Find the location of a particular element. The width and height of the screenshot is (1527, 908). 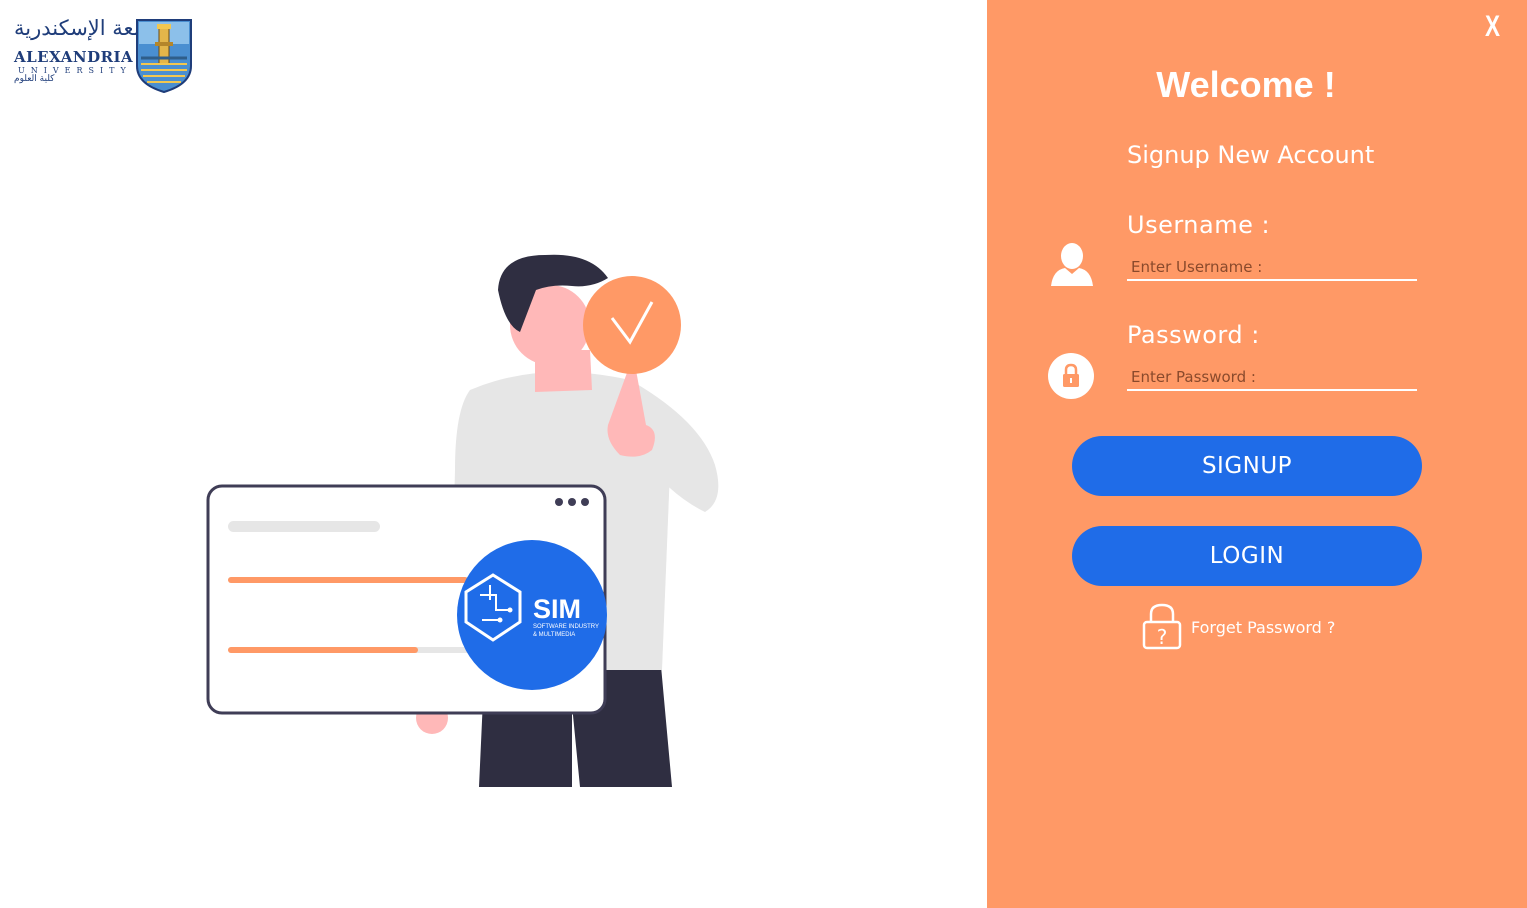

password-input is located at coordinates (1272, 378).